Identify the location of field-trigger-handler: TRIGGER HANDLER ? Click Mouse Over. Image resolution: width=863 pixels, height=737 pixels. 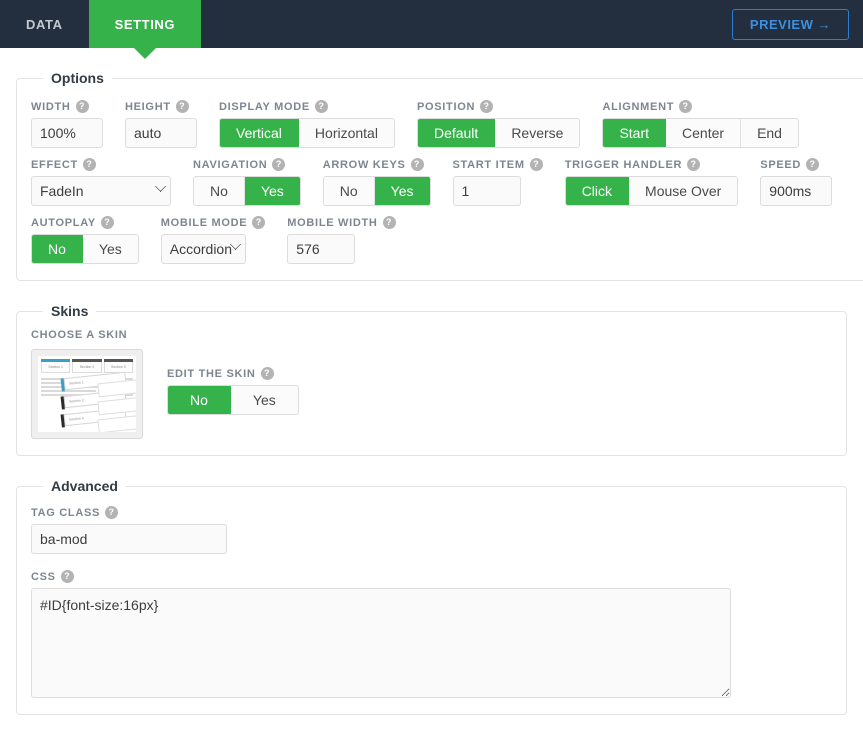
(651, 182).